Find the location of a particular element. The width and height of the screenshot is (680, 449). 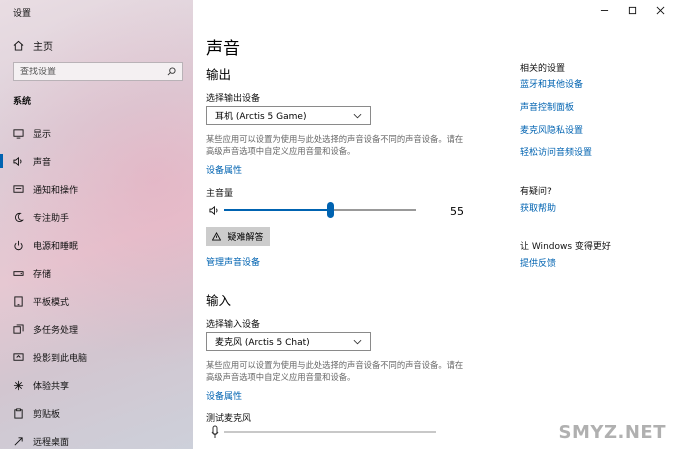

maximize-button is located at coordinates (632, 10).